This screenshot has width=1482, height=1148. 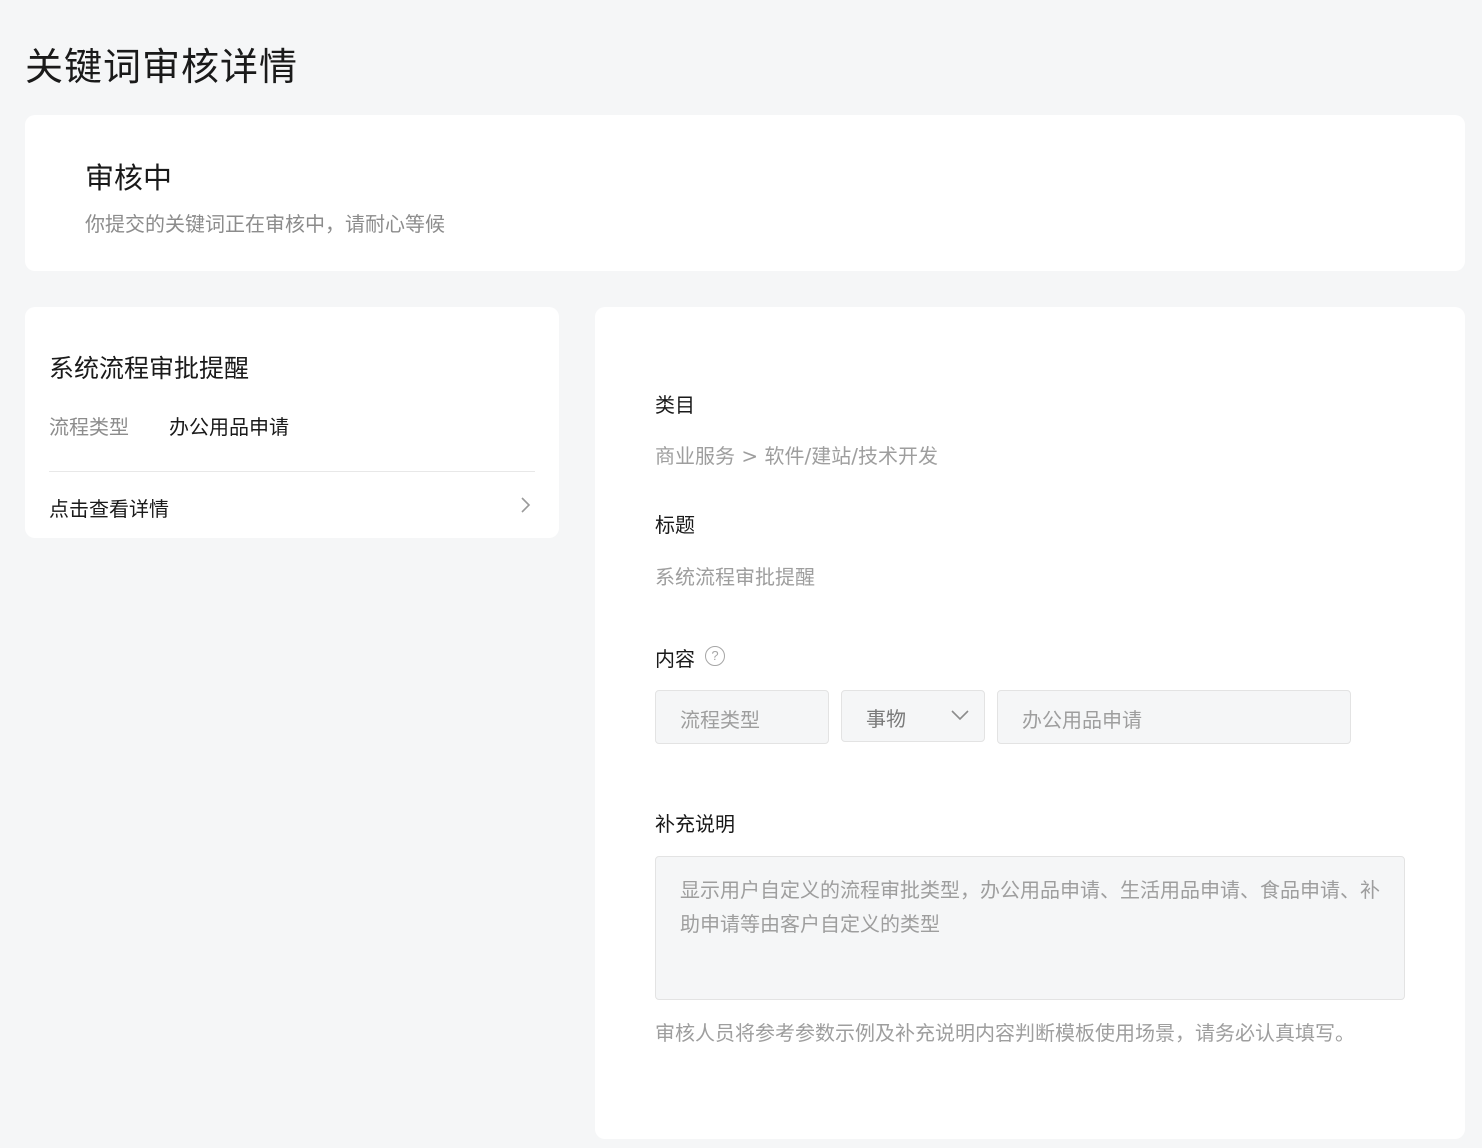 What do you see at coordinates (960, 715) in the screenshot?
I see `chevron-down-icon` at bounding box center [960, 715].